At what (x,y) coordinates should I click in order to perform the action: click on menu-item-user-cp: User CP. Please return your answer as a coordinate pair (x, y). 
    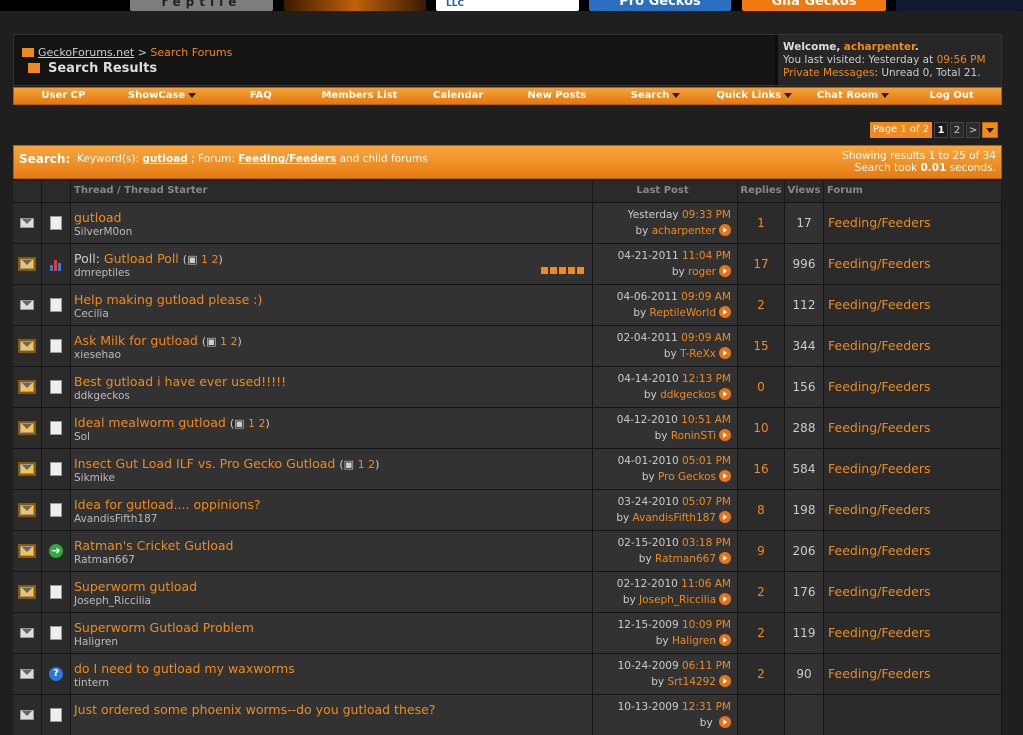
    Looking at the image, I should click on (63, 96).